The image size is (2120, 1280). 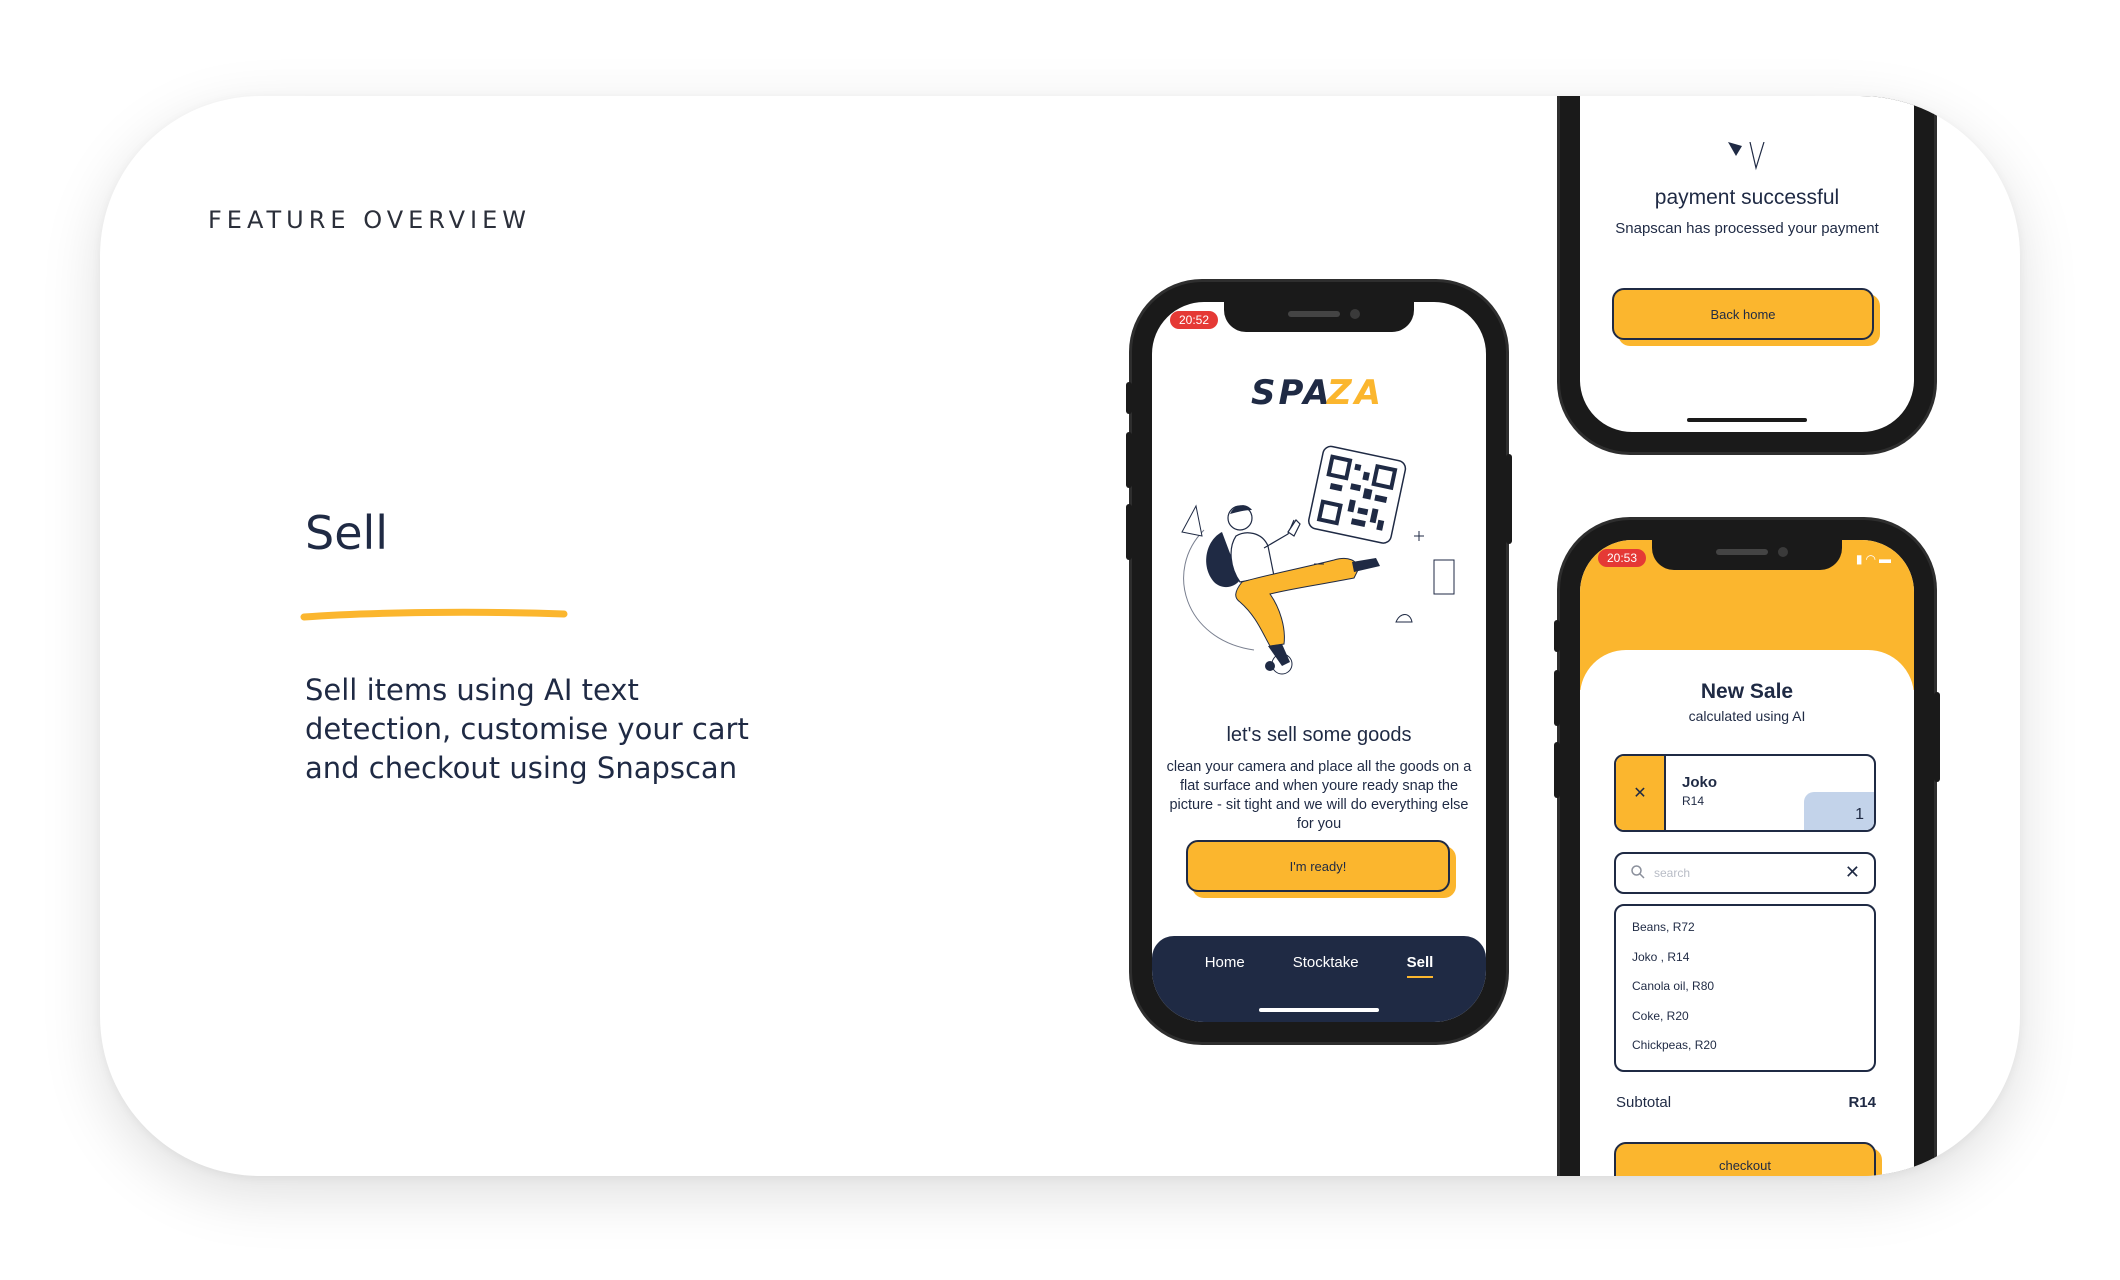 I want to click on product-item: Canola oil, R80, so click(x=1753, y=990).